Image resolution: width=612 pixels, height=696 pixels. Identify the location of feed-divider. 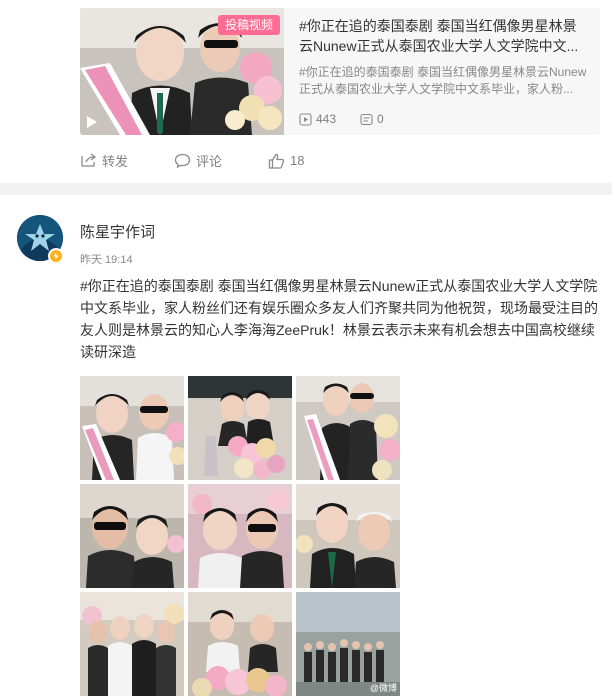
(306, 189).